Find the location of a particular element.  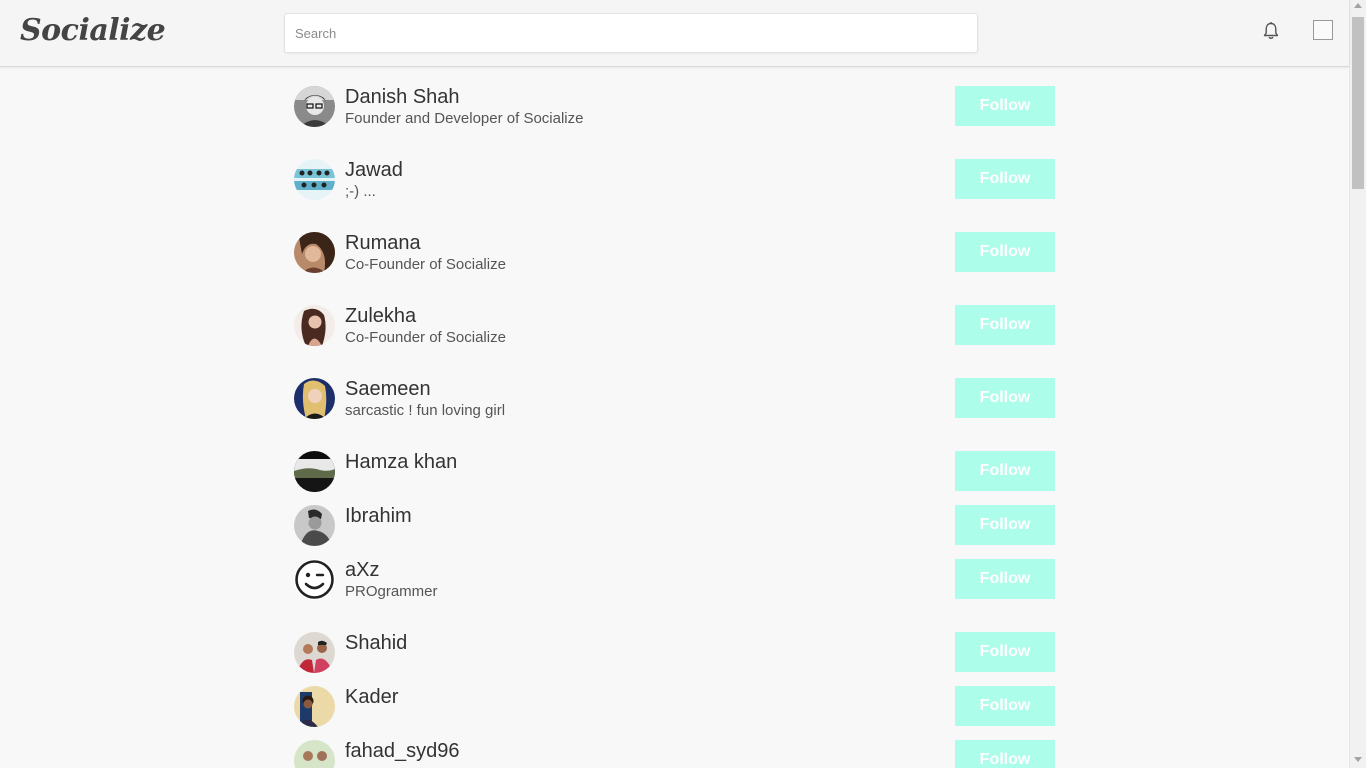

top-navbar: Socialize is located at coordinates (674, 33).